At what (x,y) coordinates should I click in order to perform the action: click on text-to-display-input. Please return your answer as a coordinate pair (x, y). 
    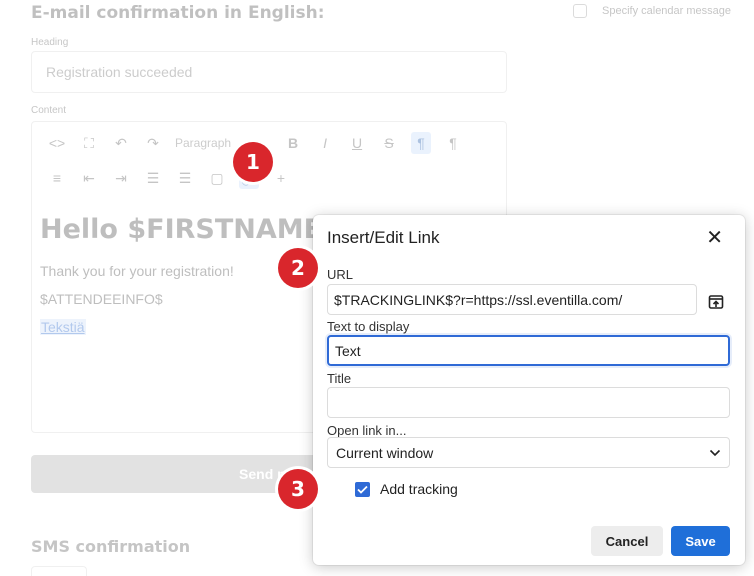
    Looking at the image, I should click on (528, 350).